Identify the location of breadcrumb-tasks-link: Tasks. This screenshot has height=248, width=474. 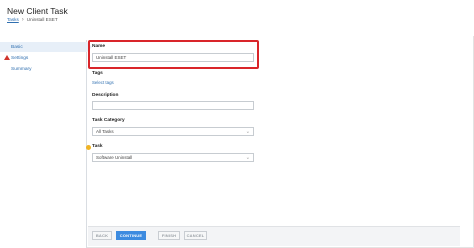
(13, 19).